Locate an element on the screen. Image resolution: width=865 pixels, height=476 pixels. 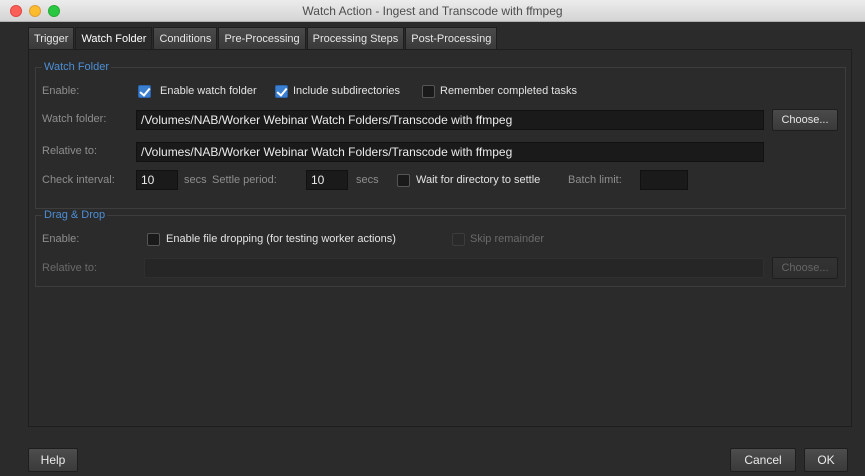
tab-watch-folder: Watch Folder is located at coordinates (114, 38).